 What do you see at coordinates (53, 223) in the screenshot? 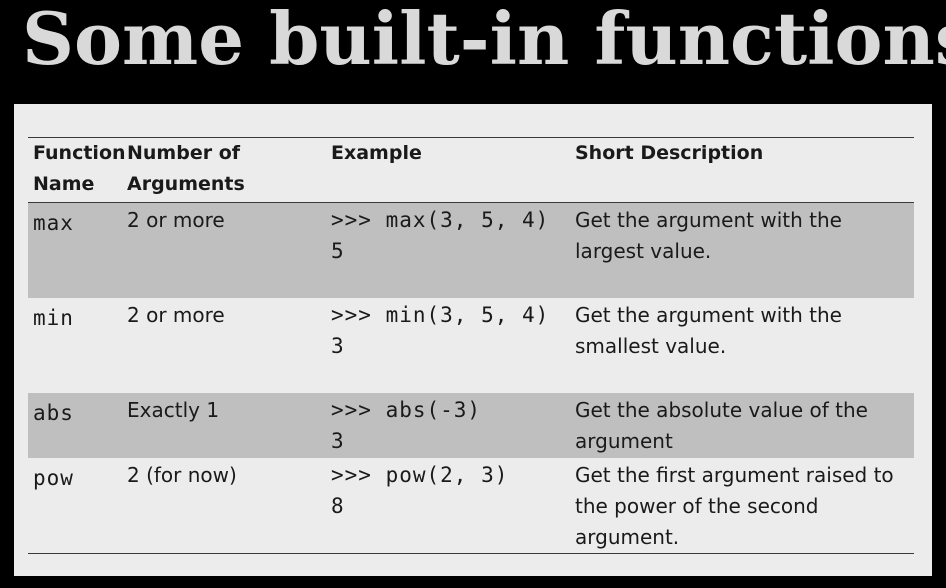
I see `function-name-cell: max` at bounding box center [53, 223].